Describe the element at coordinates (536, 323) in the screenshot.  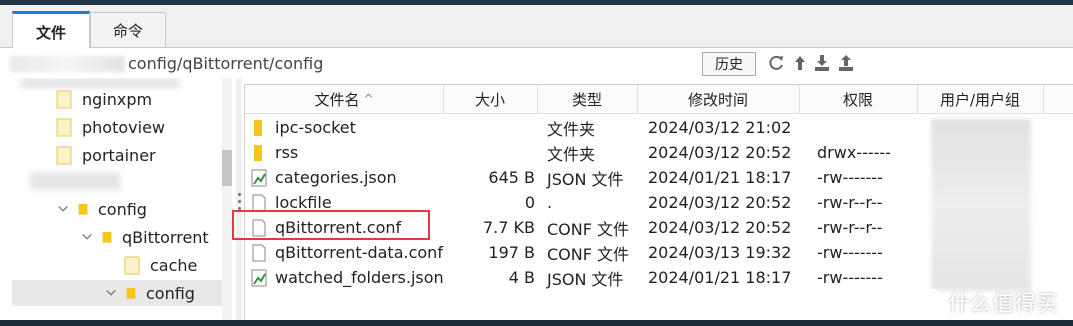
I see `window-bottom-bar` at that location.